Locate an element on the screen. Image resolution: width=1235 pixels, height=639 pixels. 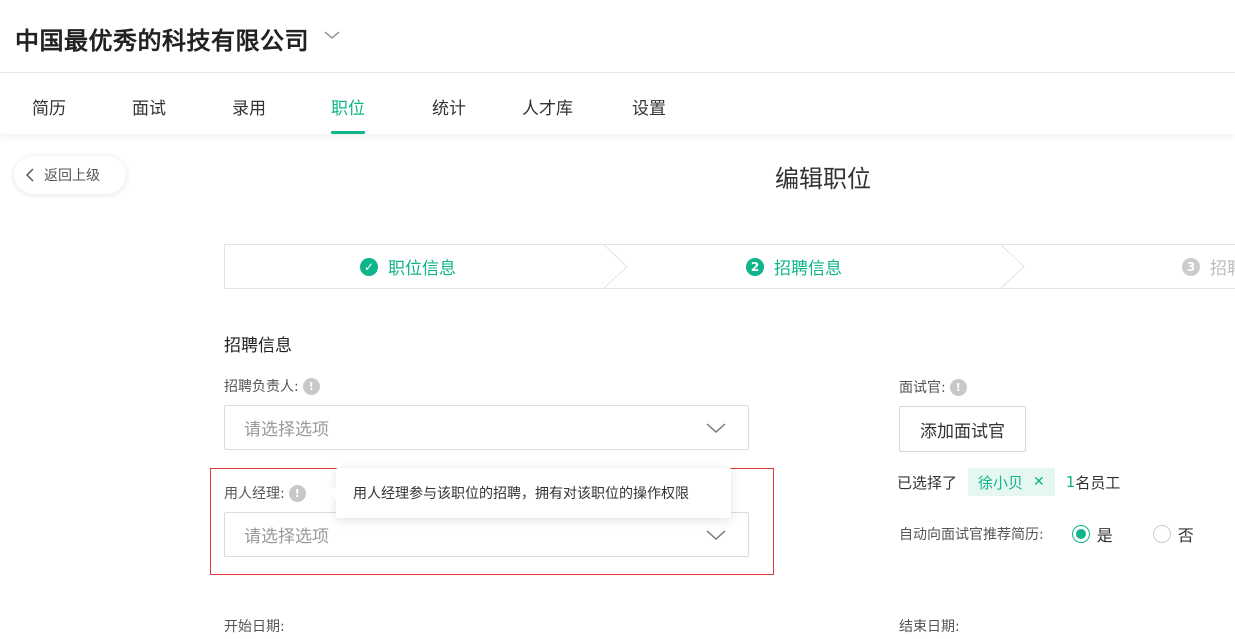
tooltip-text: 用人经理参与该职位的招聘，拥有对该职位的操作权限 is located at coordinates (521, 494).